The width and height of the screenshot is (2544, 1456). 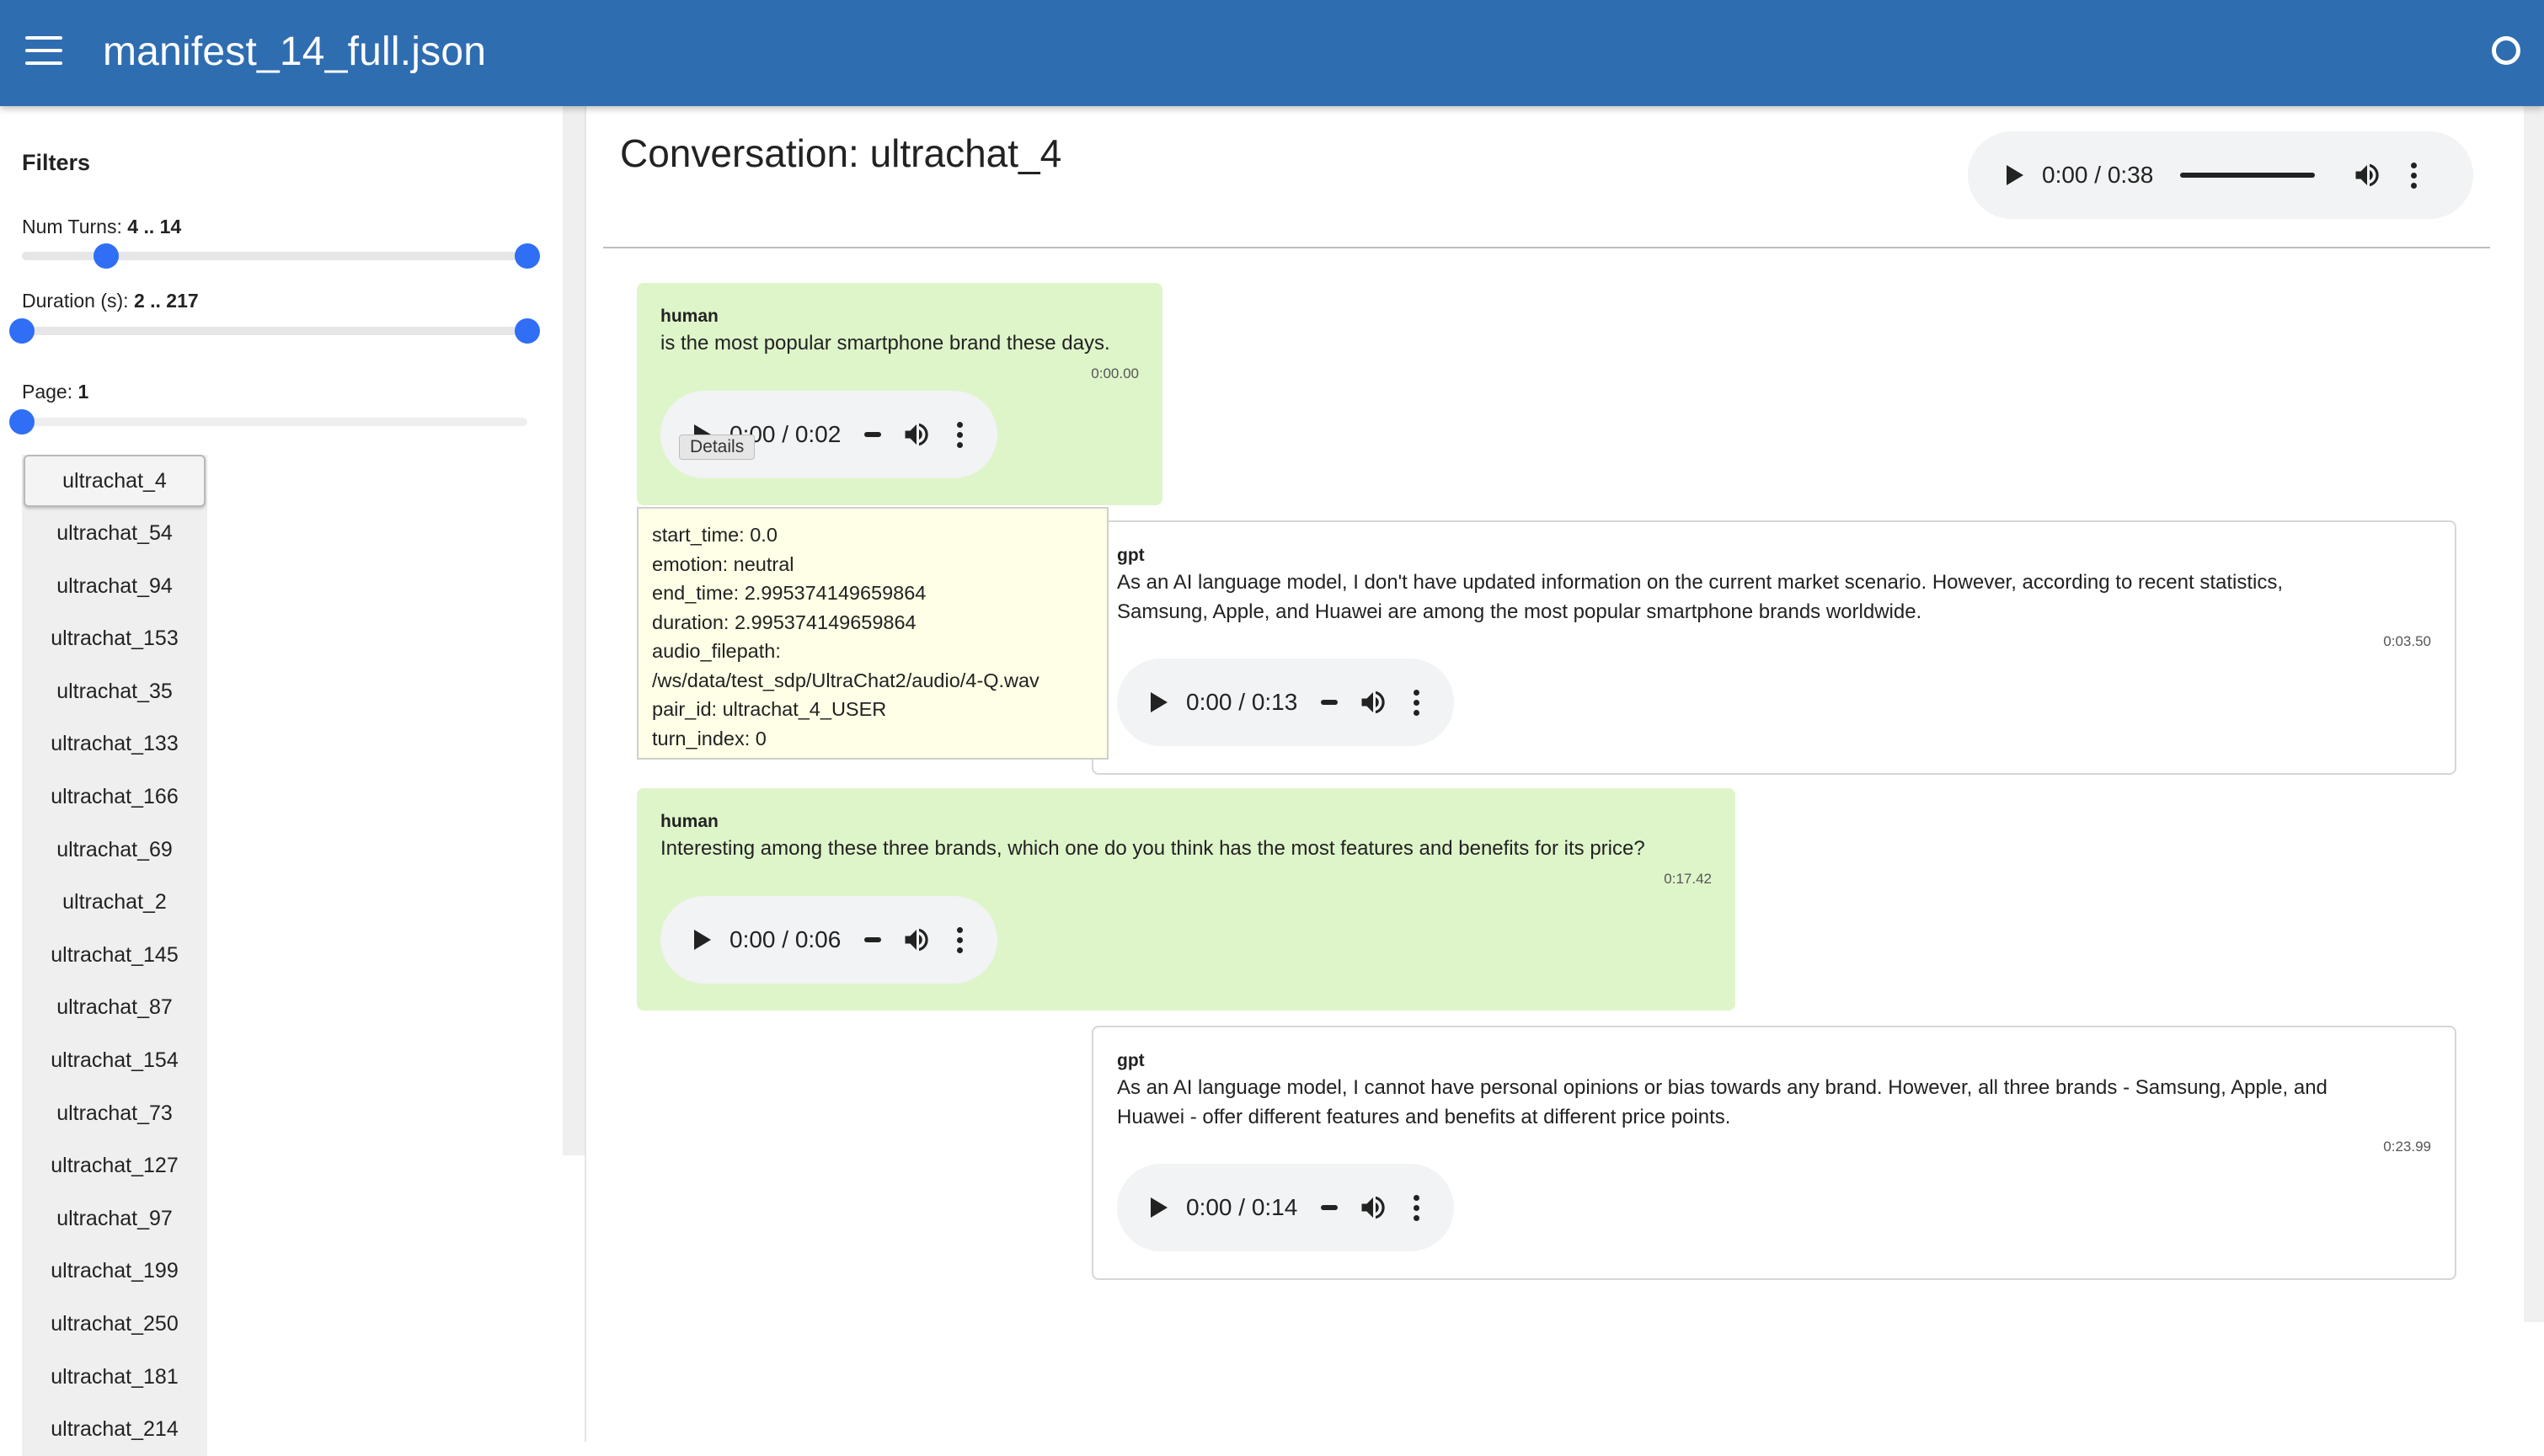 I want to click on conversation-item: ultrachat_145, so click(x=115, y=955).